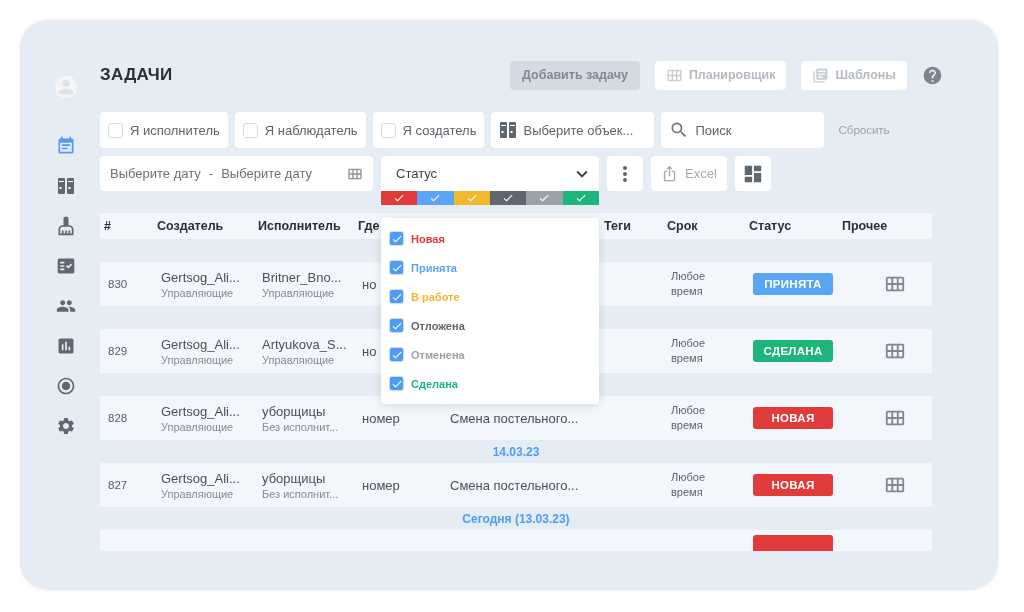 The height and width of the screenshot is (612, 1024). Describe the element at coordinates (118, 284) in the screenshot. I see `task-number: 830` at that location.